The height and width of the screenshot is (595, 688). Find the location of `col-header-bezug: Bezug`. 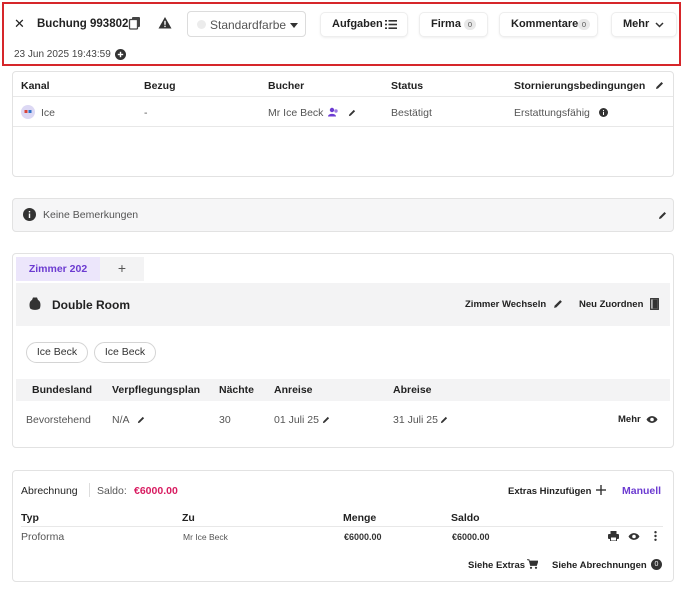

col-header-bezug: Bezug is located at coordinates (160, 86).